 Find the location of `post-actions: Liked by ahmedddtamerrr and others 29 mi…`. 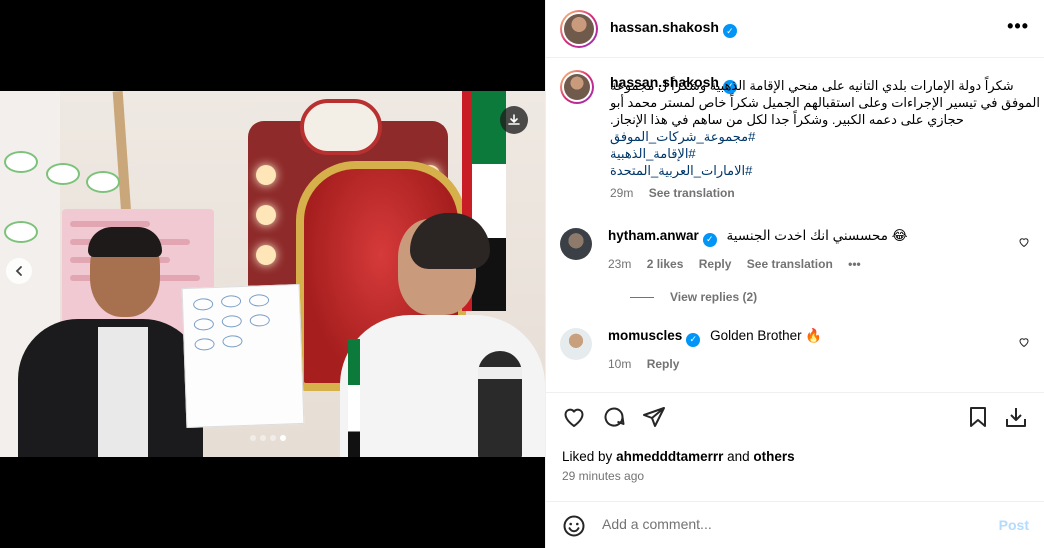

post-actions: Liked by ahmedddtamerrr and others 29 mi… is located at coordinates (795, 470).